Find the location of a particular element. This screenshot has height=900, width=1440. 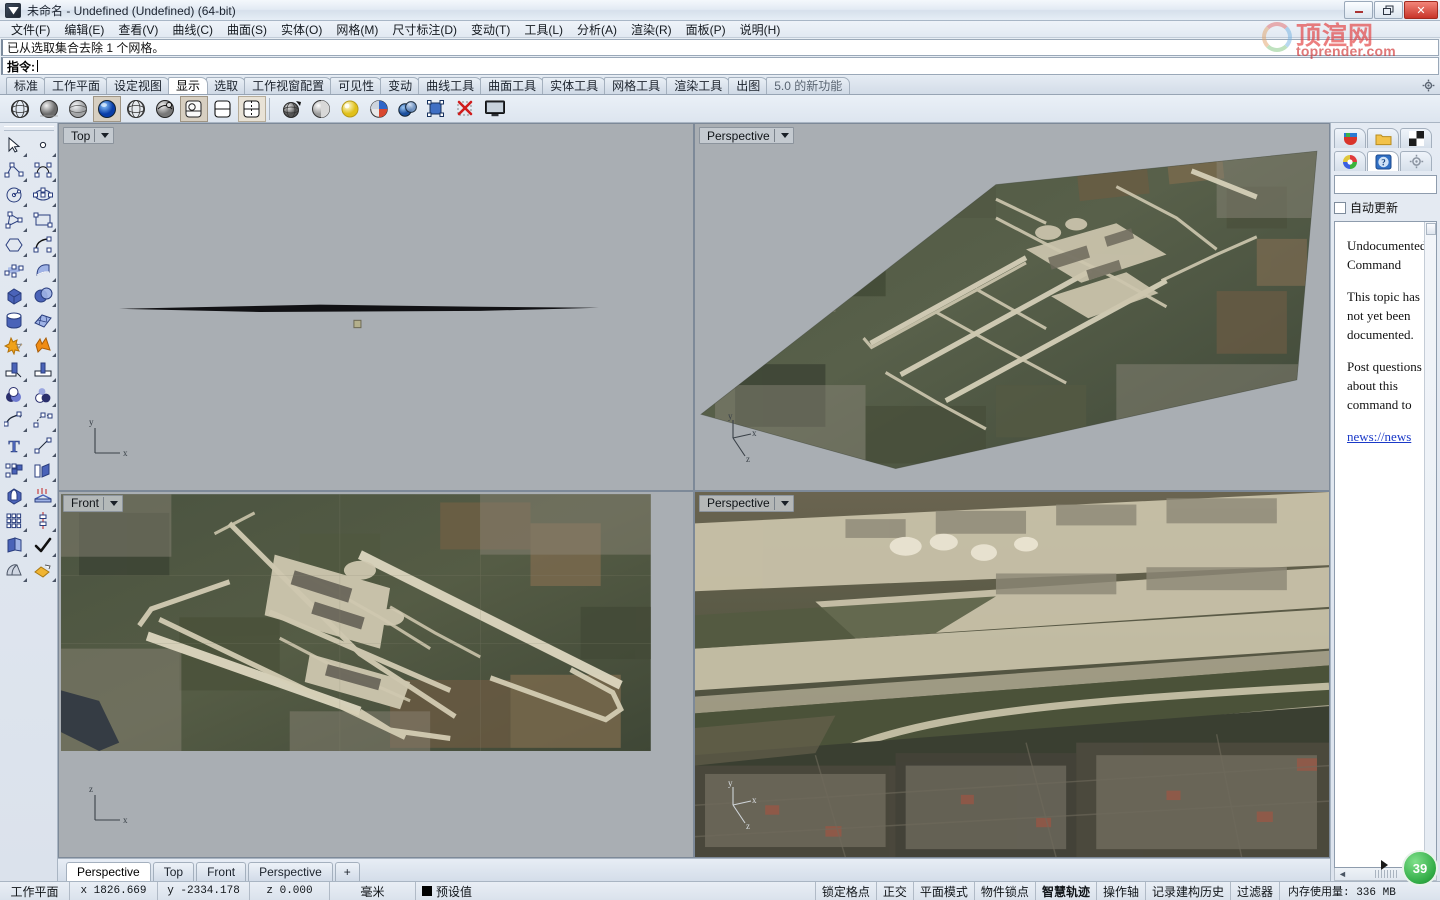

viewport-tab-3: Perspective is located at coordinates (290, 871).